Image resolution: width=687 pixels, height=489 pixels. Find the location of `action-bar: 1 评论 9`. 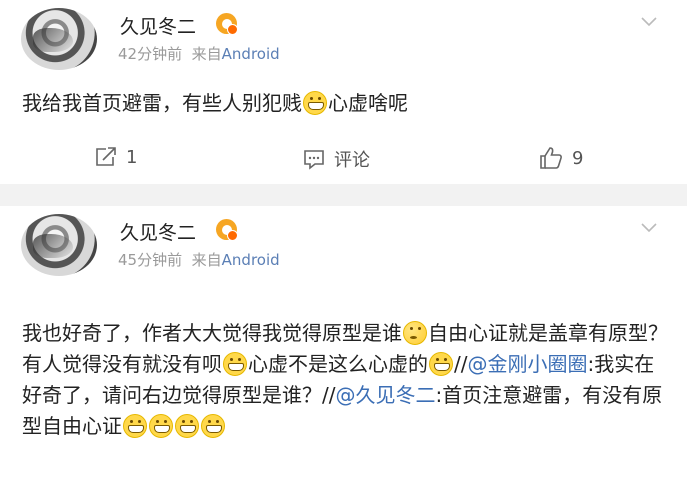

action-bar: 1 评论 9 is located at coordinates (343, 160).